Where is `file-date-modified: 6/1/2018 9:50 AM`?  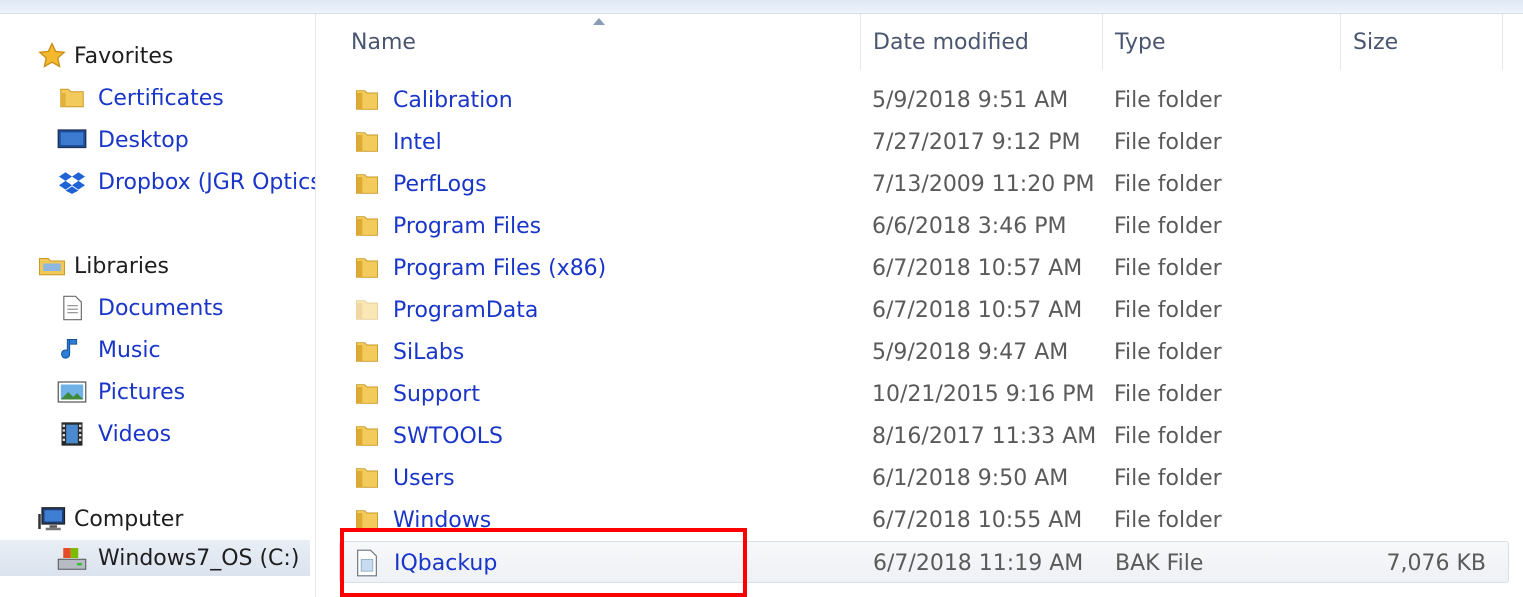
file-date-modified: 6/1/2018 9:50 AM is located at coordinates (970, 478).